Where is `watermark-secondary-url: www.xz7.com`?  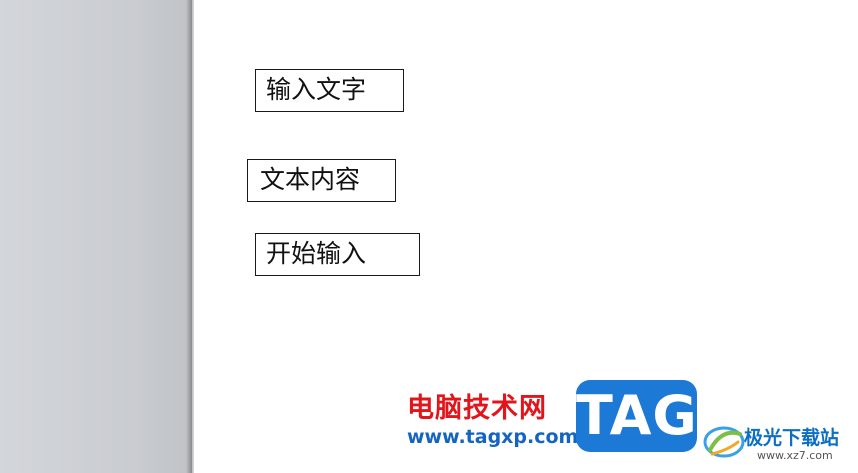 watermark-secondary-url: www.xz7.com is located at coordinates (795, 455).